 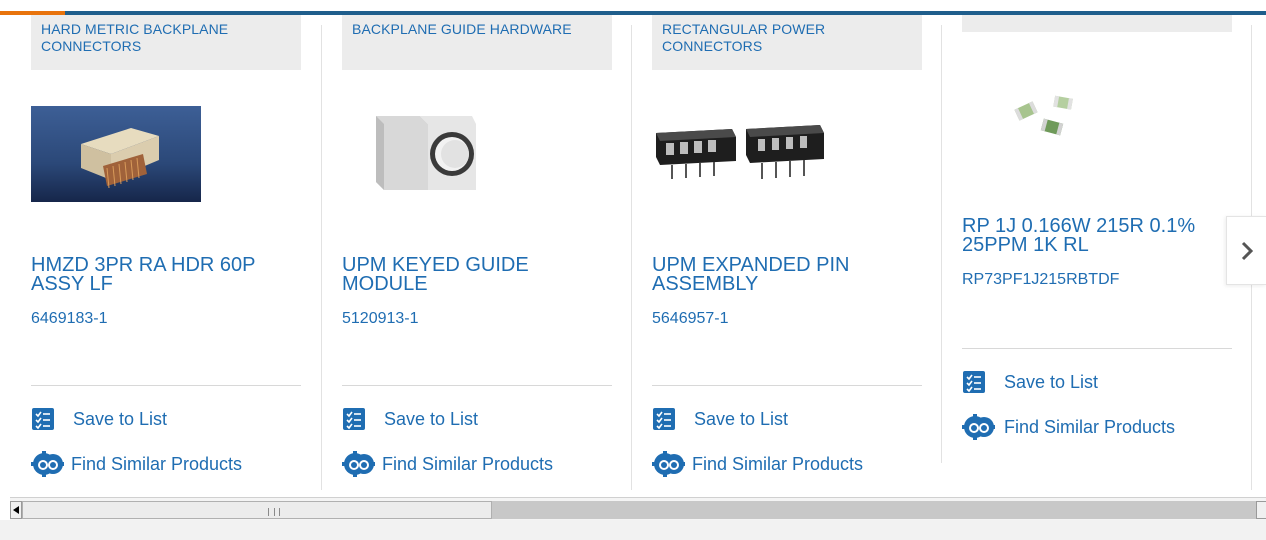 I want to click on part-number: RP73PF1J215RBTDF, so click(x=1040, y=280).